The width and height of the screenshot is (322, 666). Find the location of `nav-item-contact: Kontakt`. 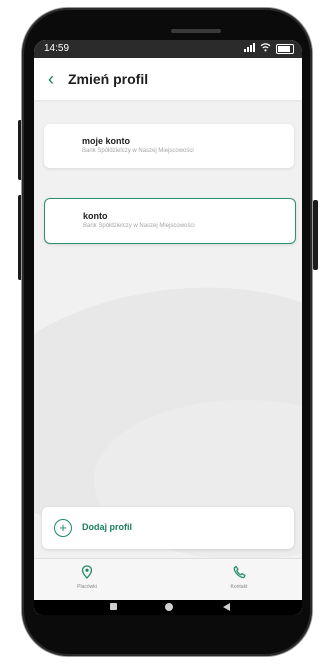

nav-item-contact: Kontakt is located at coordinates (239, 577).